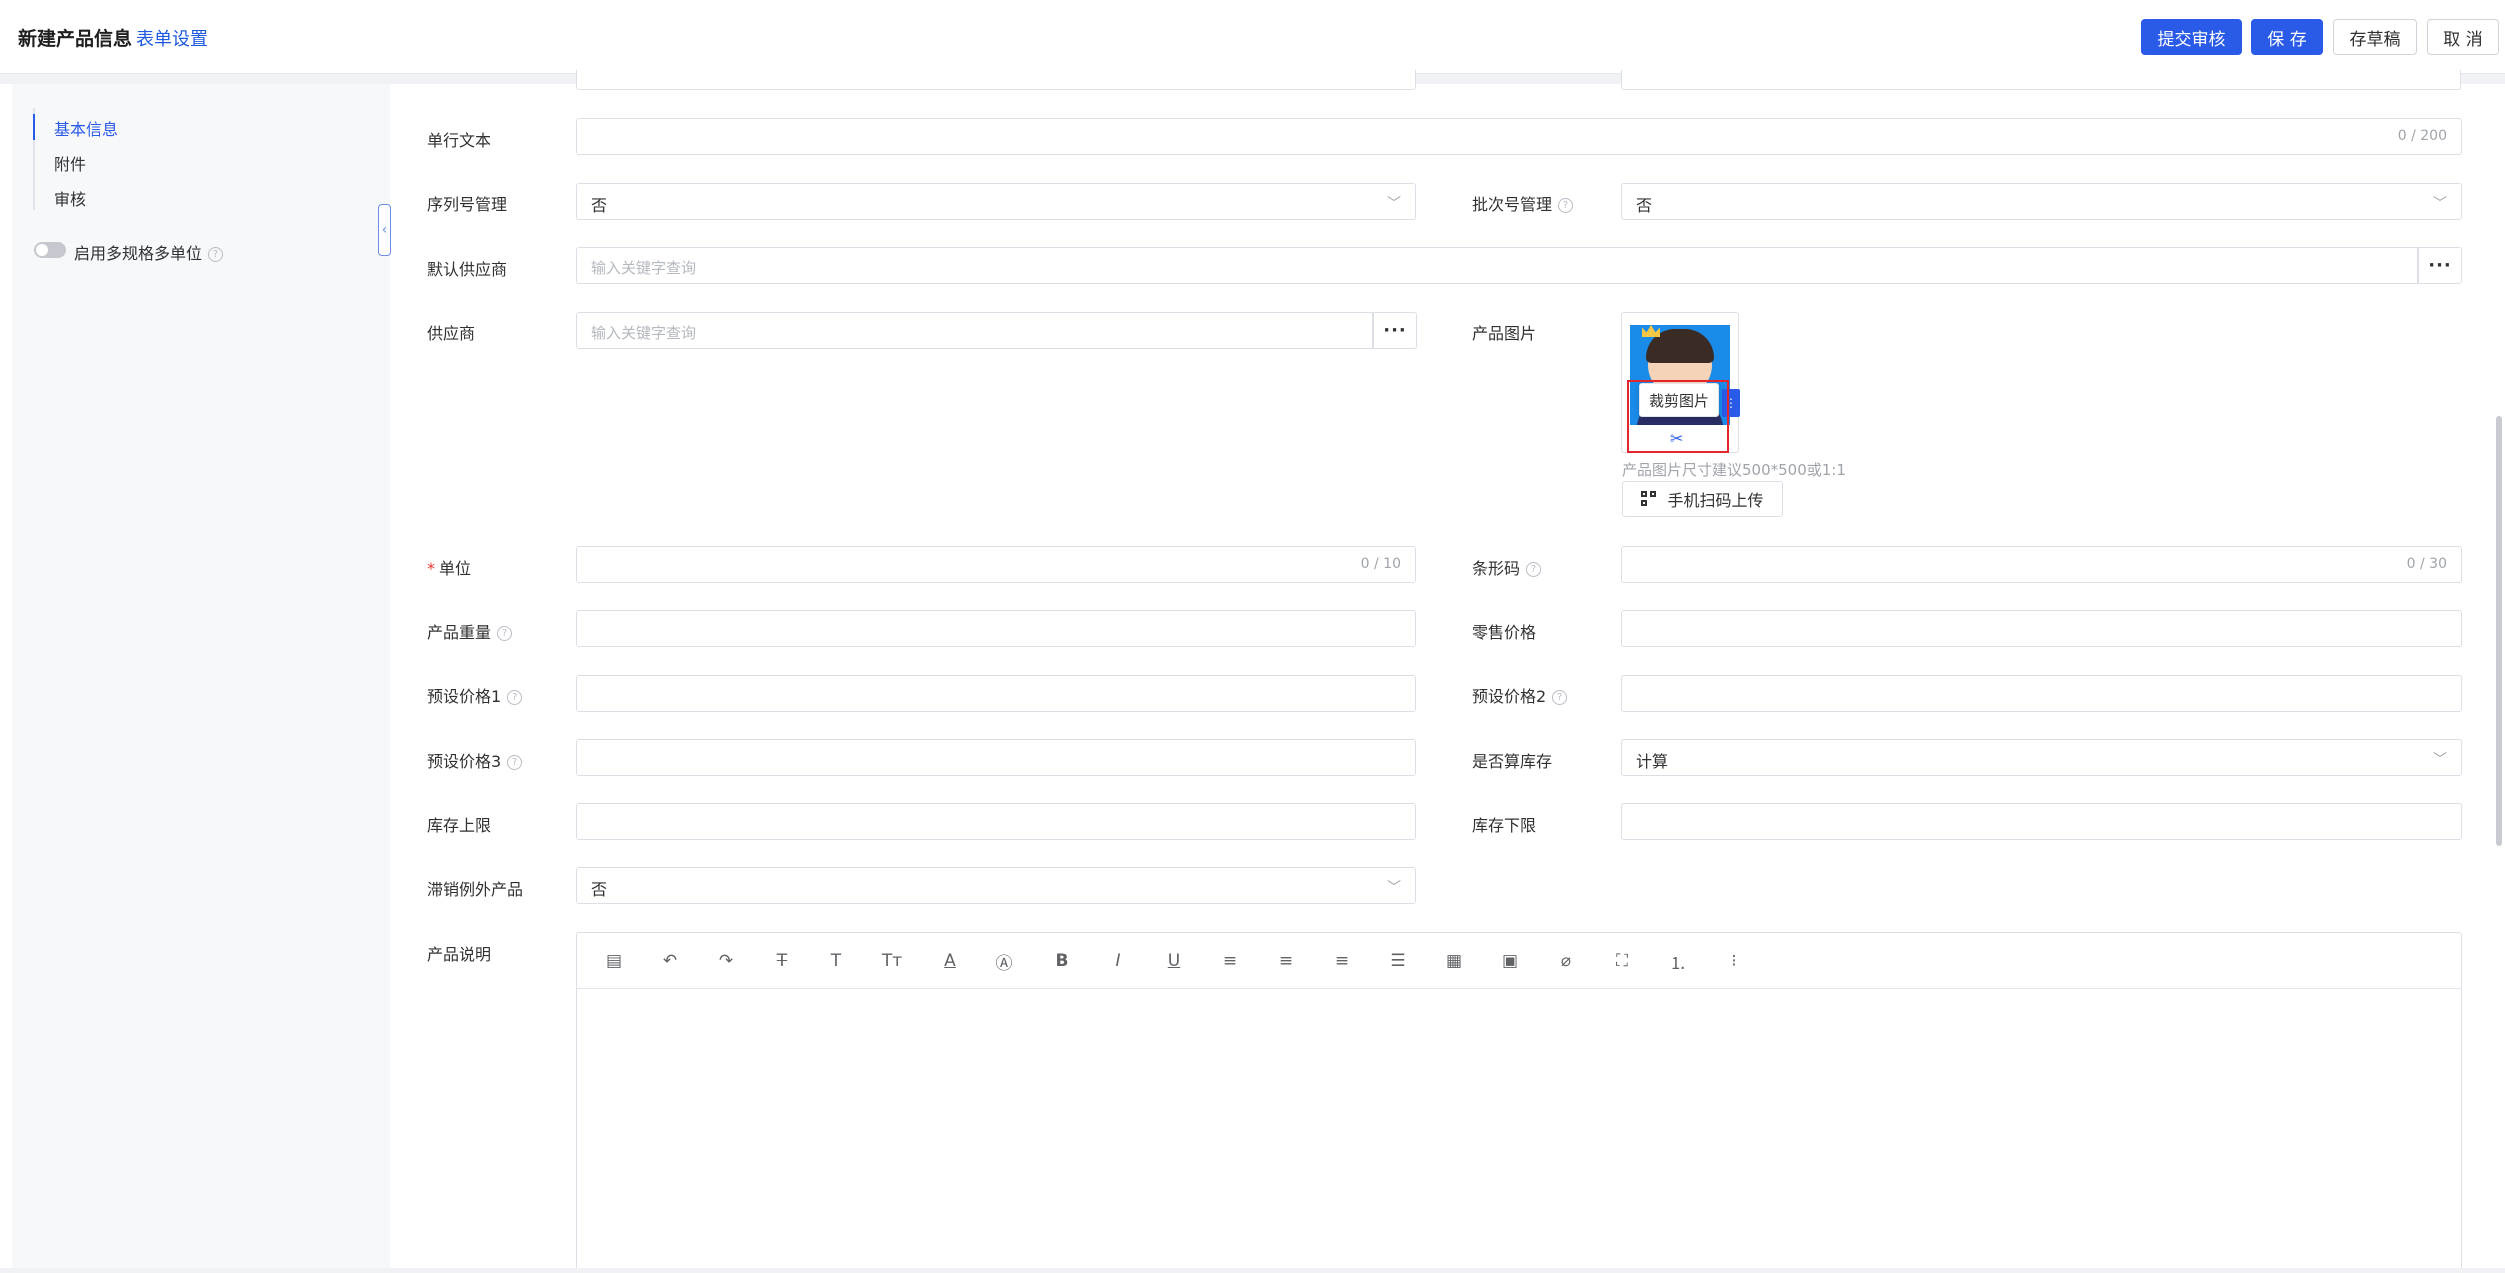  I want to click on supplier-input: 输入关键字查询, so click(974, 330).